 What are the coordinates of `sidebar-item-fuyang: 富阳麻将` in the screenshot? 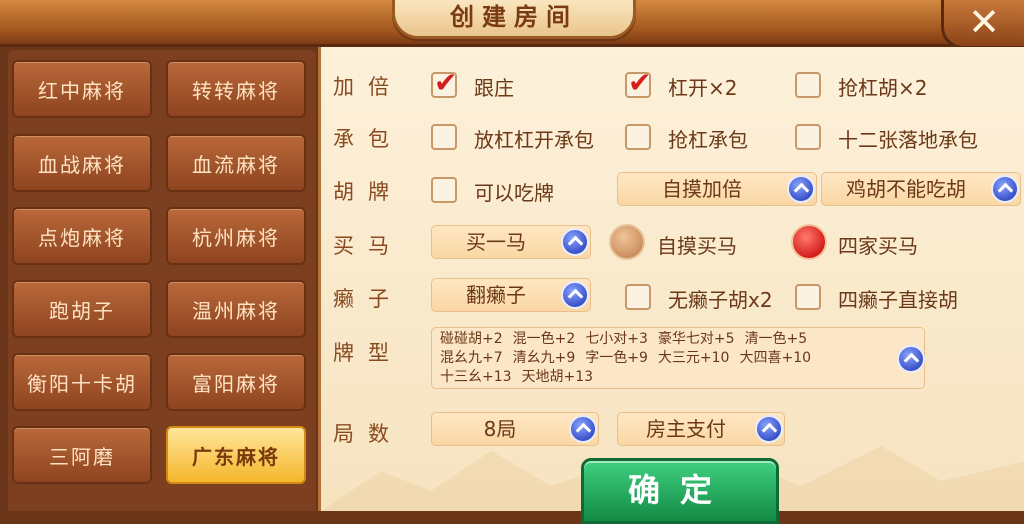 It's located at (236, 382).